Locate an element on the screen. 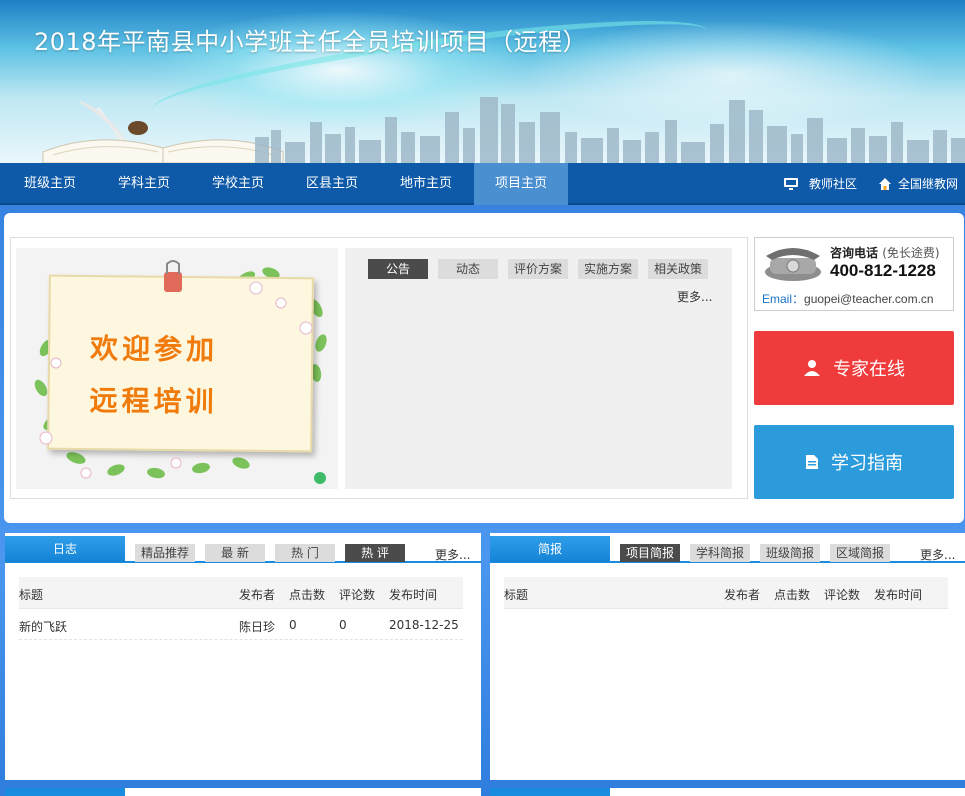  expert-online-label: 专家在线 is located at coordinates (869, 369).